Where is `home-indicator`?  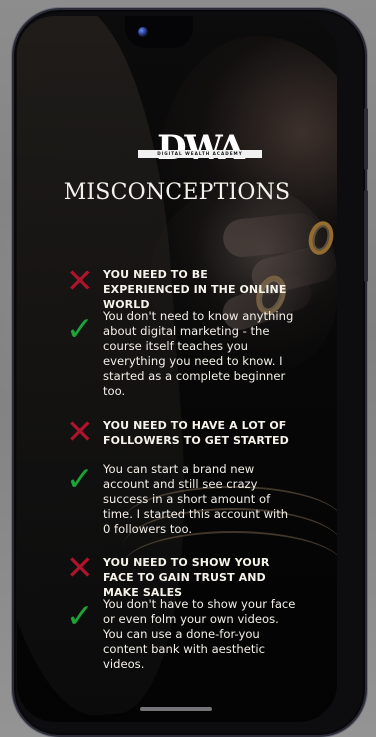
home-indicator is located at coordinates (176, 709).